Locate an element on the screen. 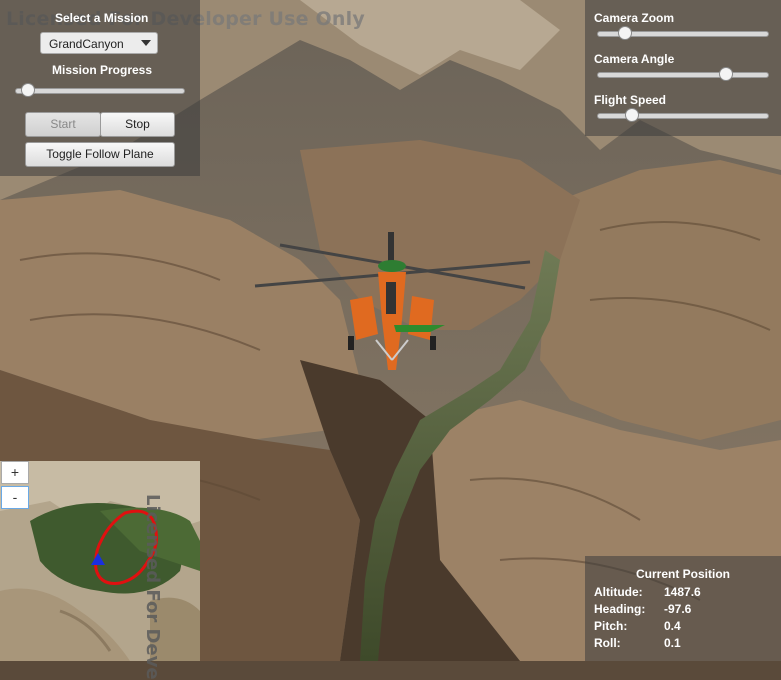  chevron-down-icon is located at coordinates (146, 43).